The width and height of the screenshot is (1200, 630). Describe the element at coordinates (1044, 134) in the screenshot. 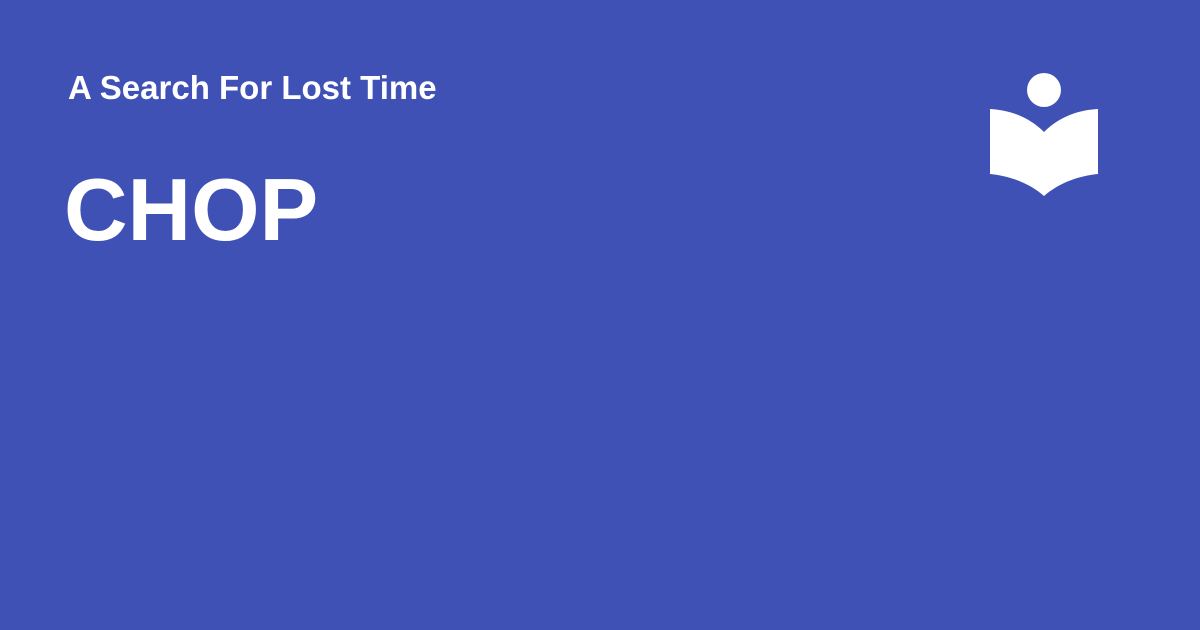

I see `reader-book-icon` at that location.